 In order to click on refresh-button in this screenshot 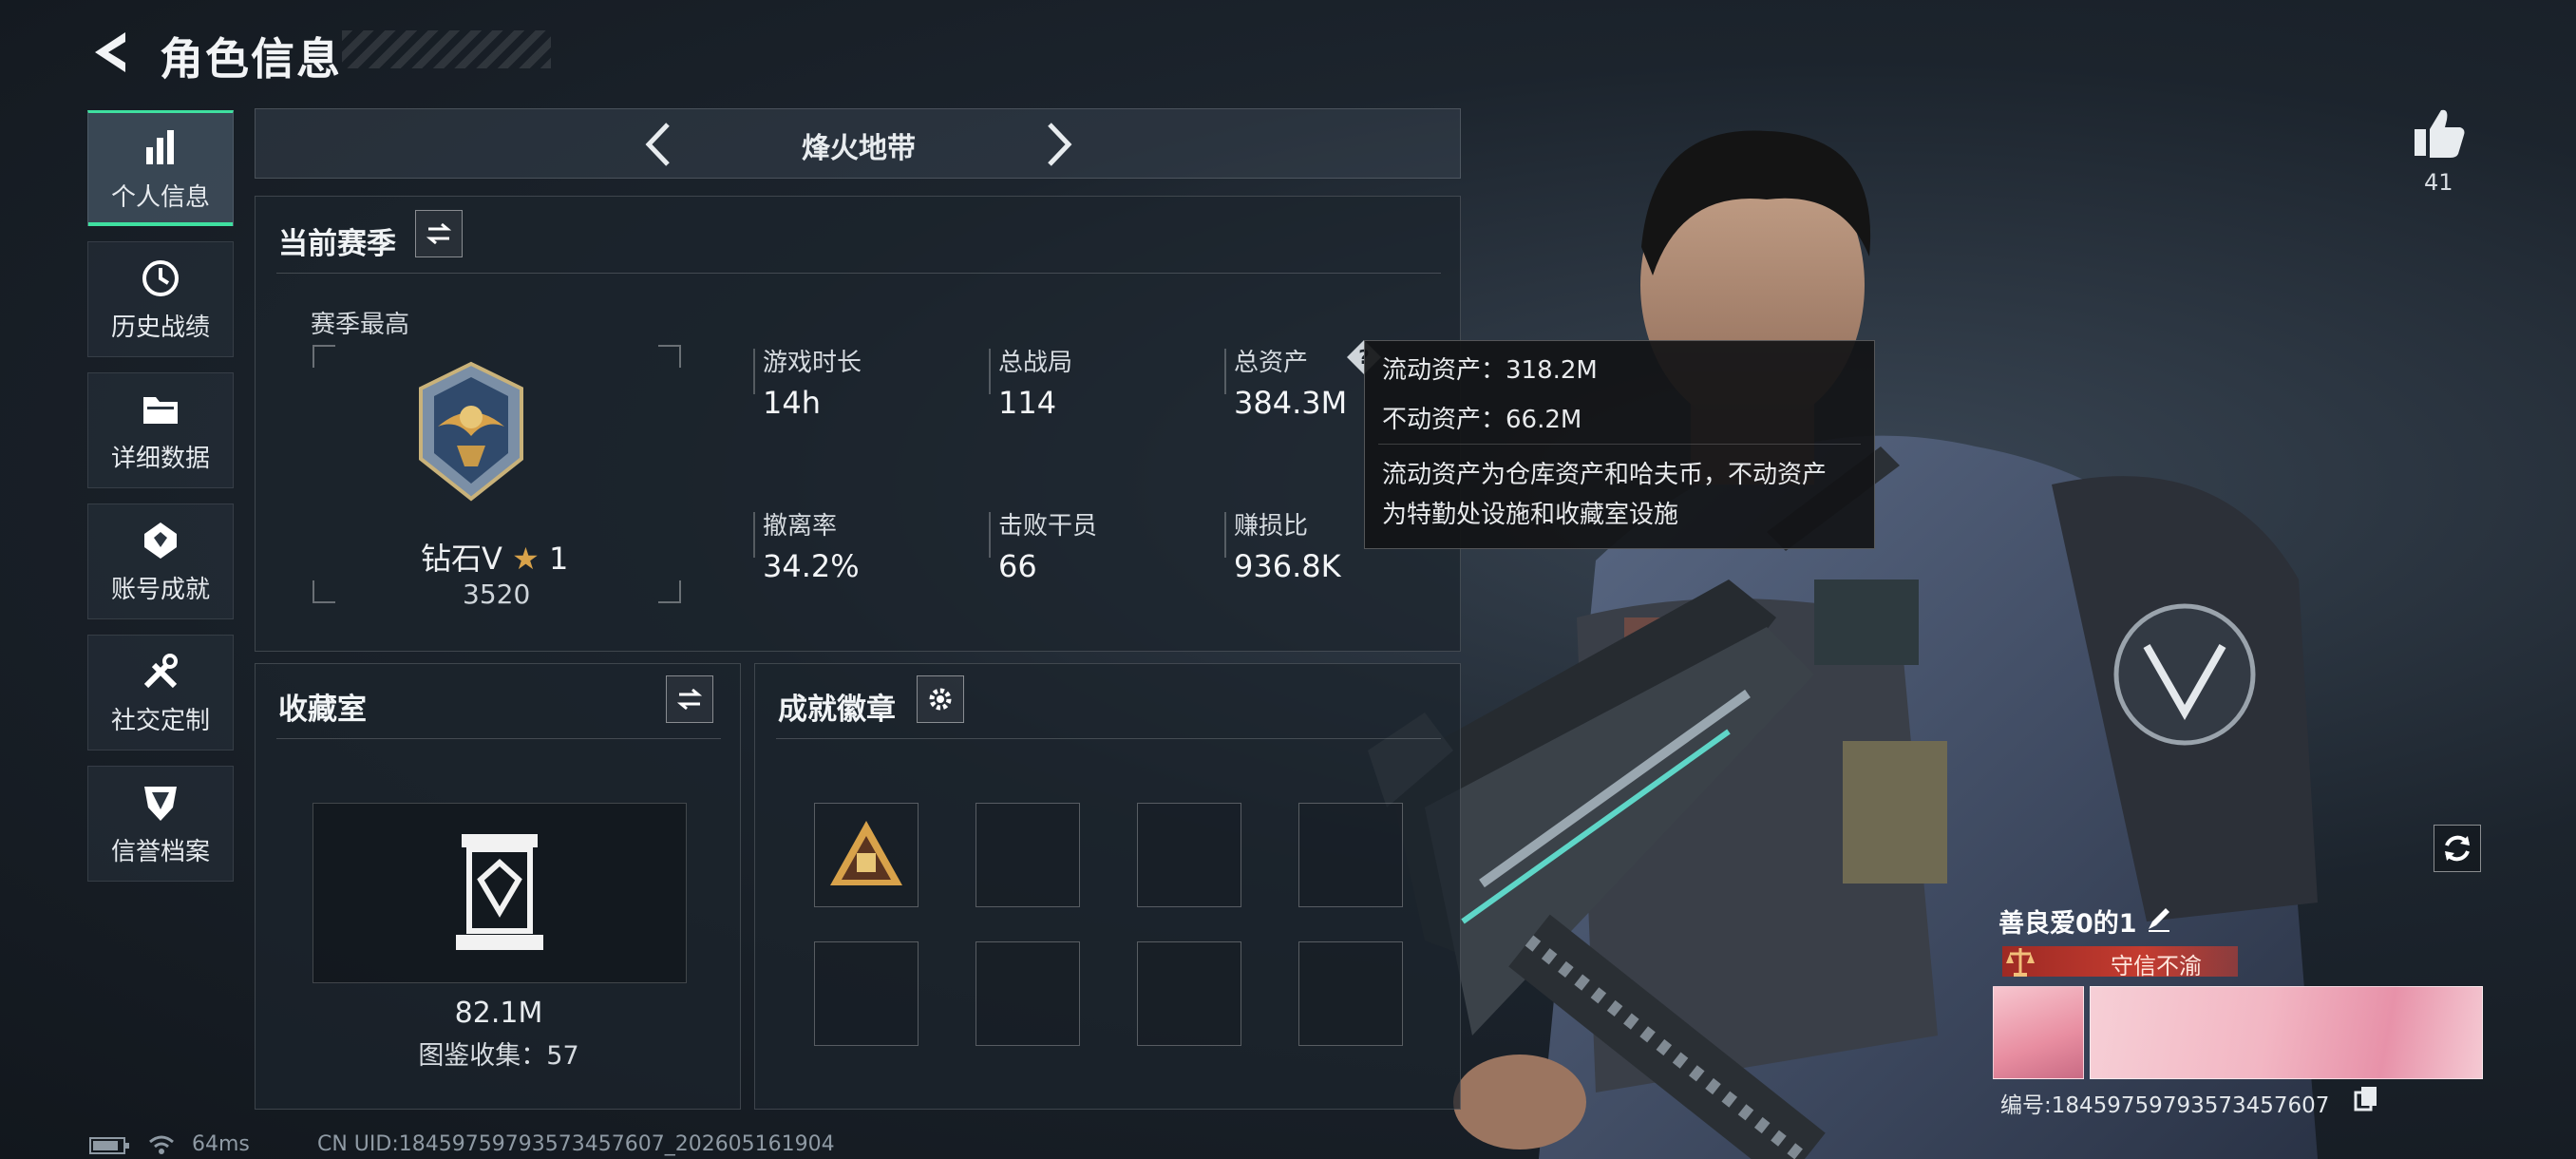, I will do `click(2457, 848)`.